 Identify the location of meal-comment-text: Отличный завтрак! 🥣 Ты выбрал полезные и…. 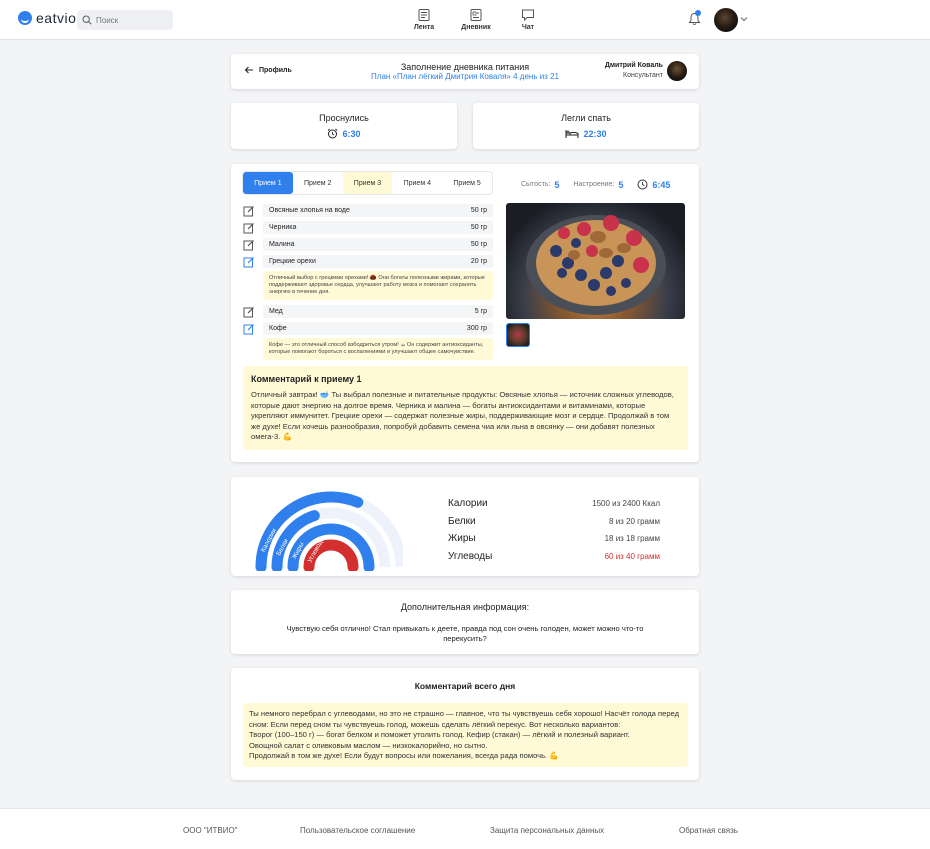
(462, 415).